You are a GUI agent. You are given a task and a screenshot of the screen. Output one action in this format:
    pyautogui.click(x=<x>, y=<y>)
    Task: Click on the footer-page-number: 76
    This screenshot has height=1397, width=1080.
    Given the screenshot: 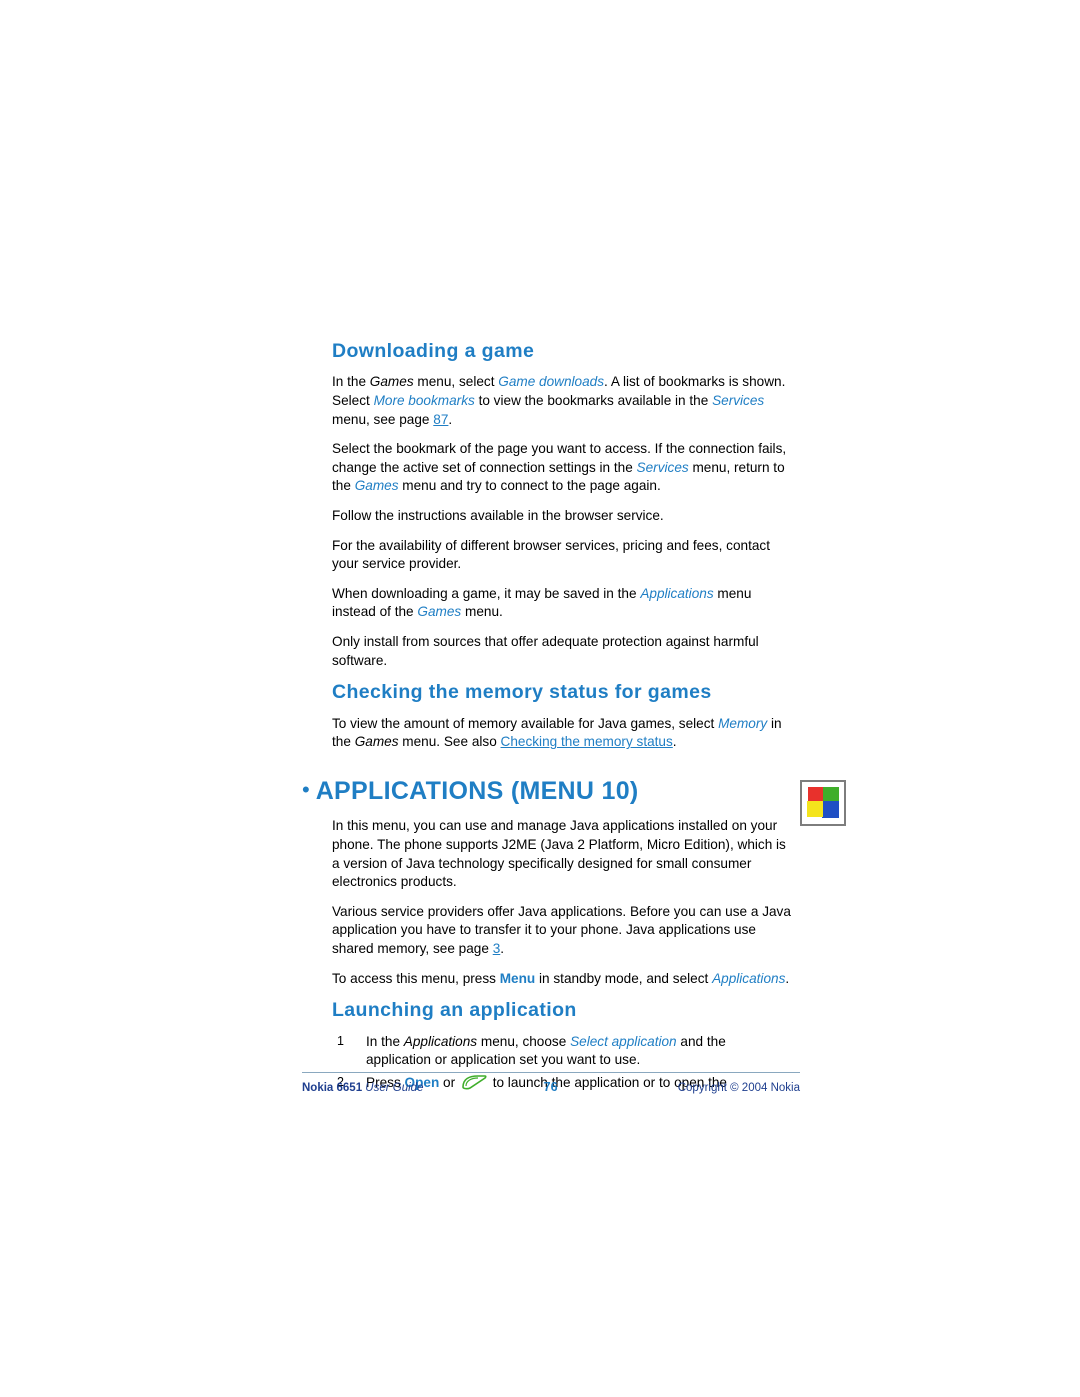 What is the action you would take?
    pyautogui.click(x=550, y=1087)
    